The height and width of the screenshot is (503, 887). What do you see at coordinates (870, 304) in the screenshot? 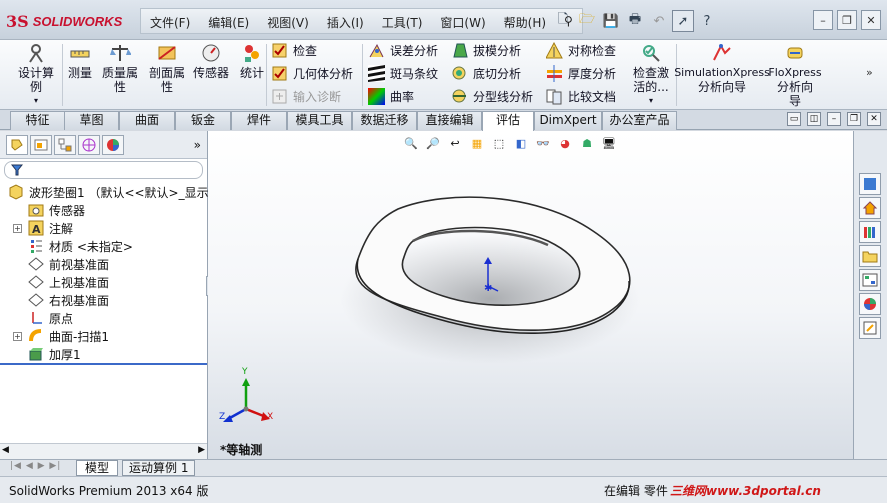
I see `appearances-icon` at bounding box center [870, 304].